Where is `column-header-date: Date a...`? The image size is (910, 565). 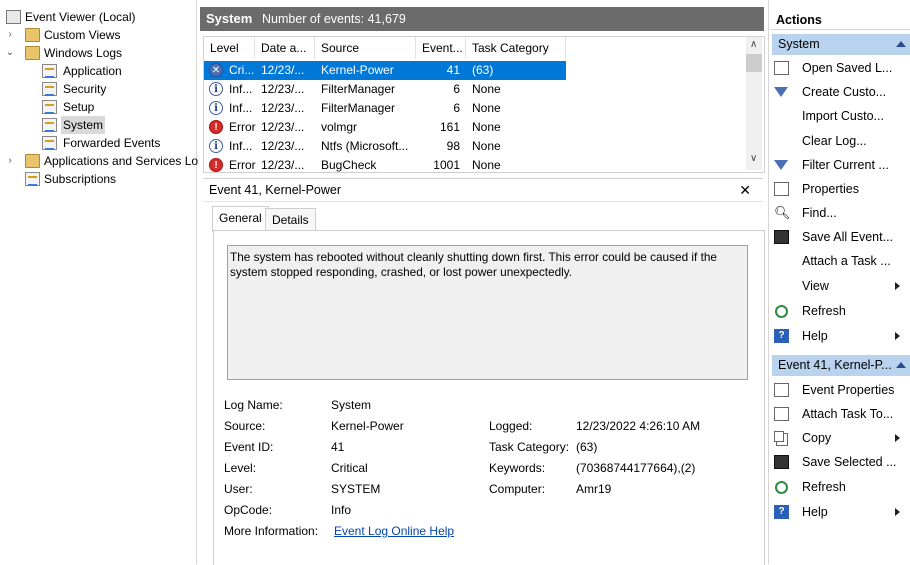 column-header-date: Date a... is located at coordinates (285, 48).